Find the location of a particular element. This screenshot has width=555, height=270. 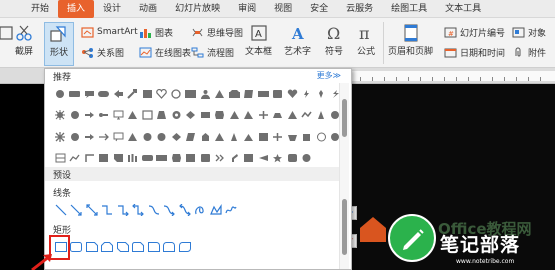

scroll-thumb-bottom is located at coordinates (344, 227).